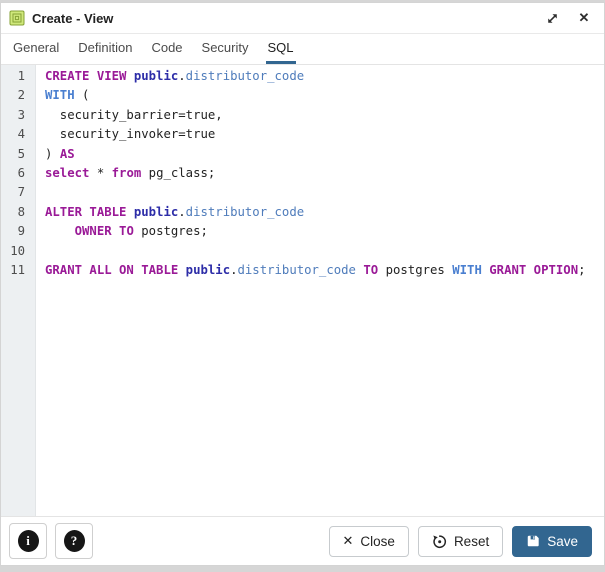  I want to click on dialog-tabs: General Definition Code Security SQL, so click(302, 49).